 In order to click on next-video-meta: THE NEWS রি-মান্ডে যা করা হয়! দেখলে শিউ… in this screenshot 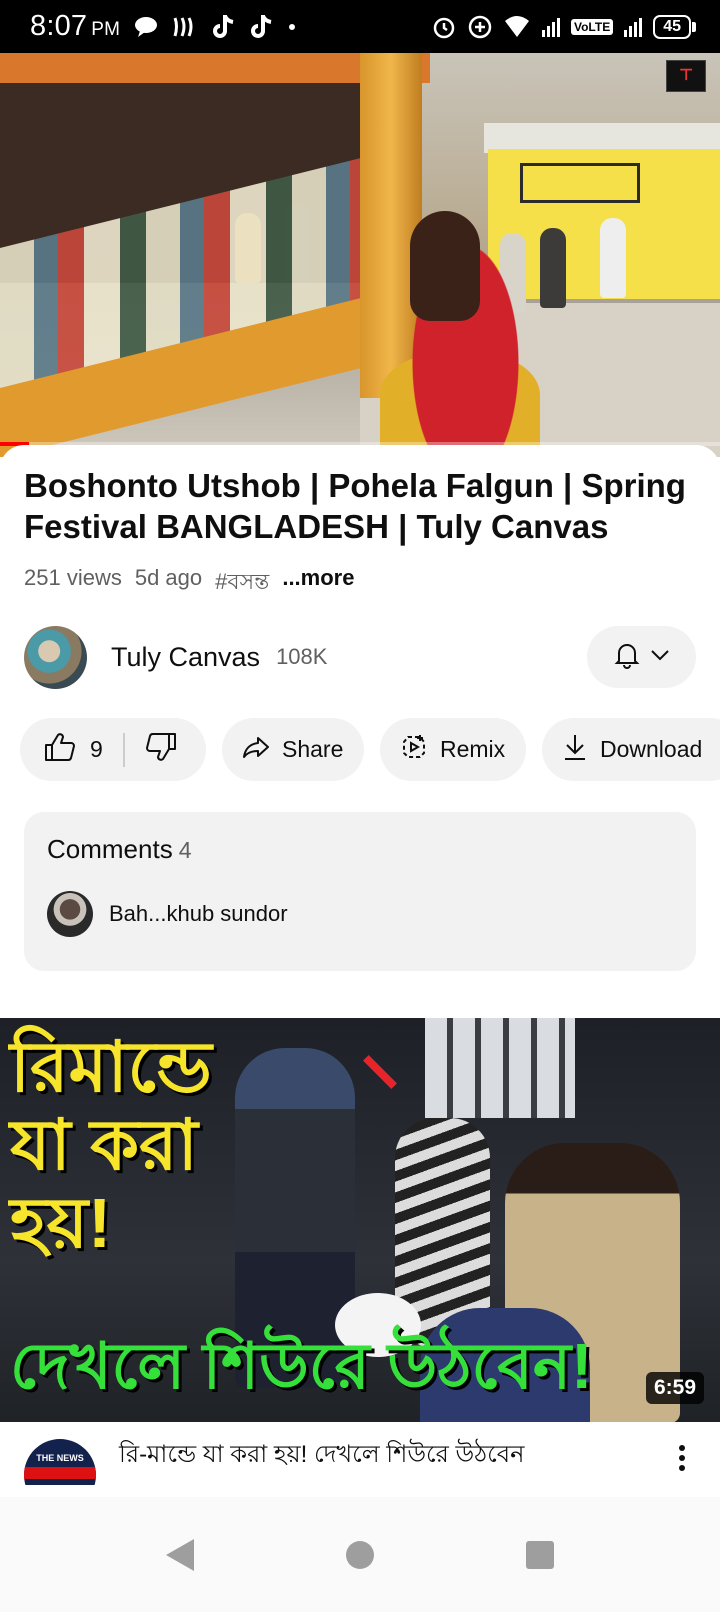, I will do `click(360, 1453)`.